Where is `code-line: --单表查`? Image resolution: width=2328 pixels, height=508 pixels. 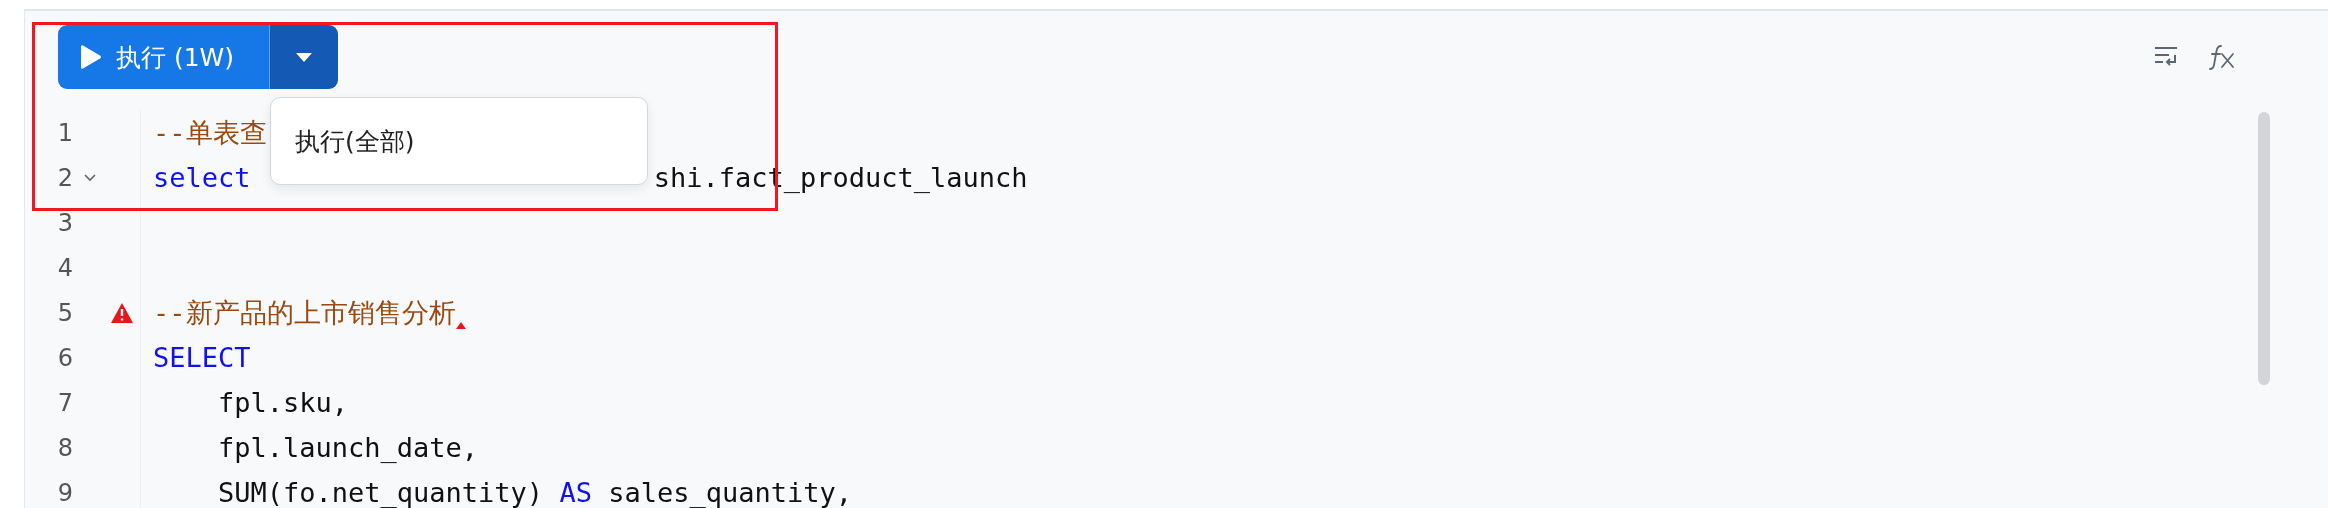 code-line: --单表查 is located at coordinates (210, 133).